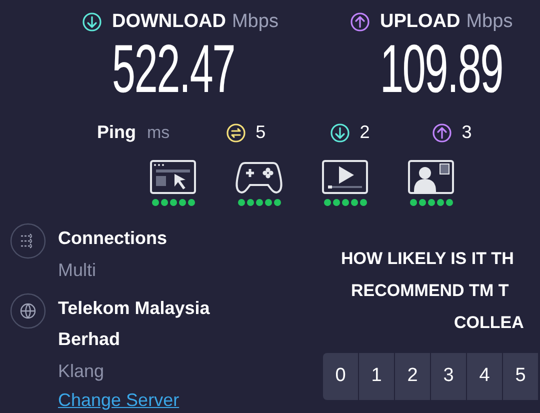 Image resolution: width=540 pixels, height=413 pixels. Describe the element at coordinates (489, 323) in the screenshot. I see `survey-question: COLLEA` at that location.